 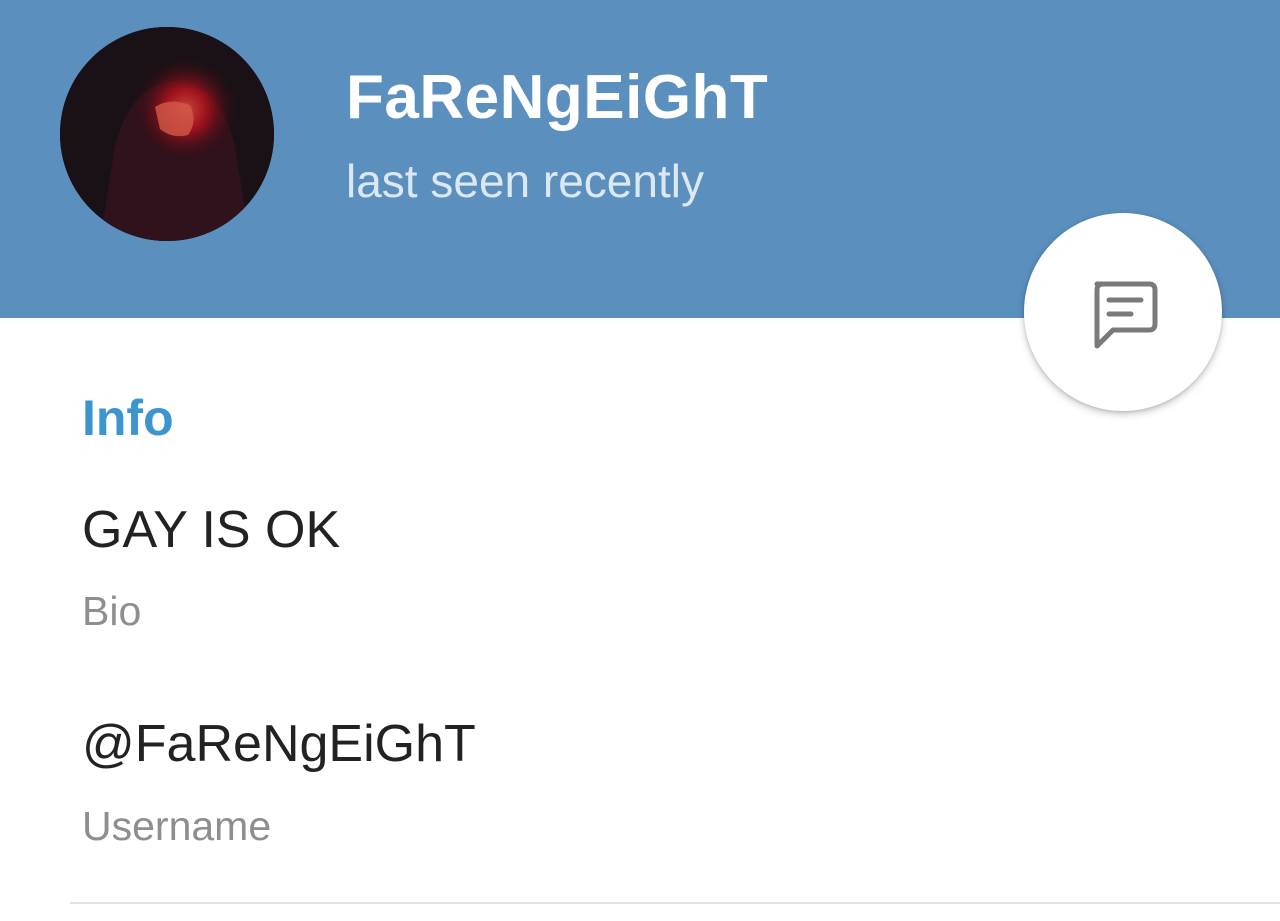 I want to click on info-section-title: Info, so click(x=128, y=418).